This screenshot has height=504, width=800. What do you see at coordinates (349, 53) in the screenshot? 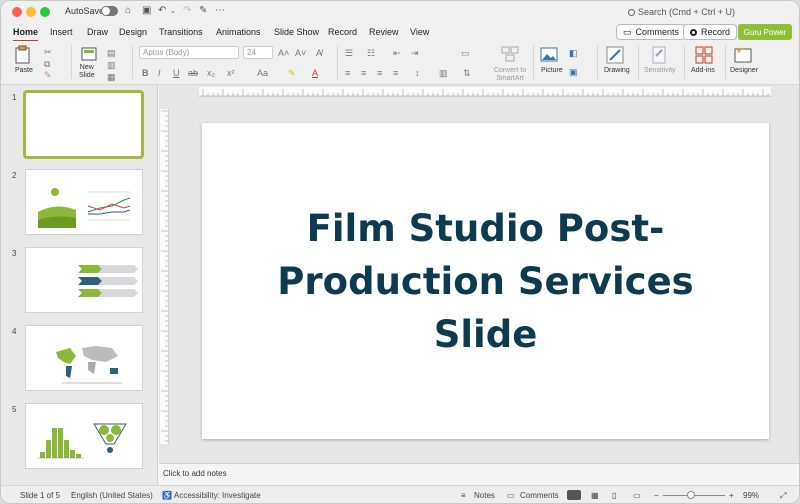
I see `bullets-icon: ☰` at bounding box center [349, 53].